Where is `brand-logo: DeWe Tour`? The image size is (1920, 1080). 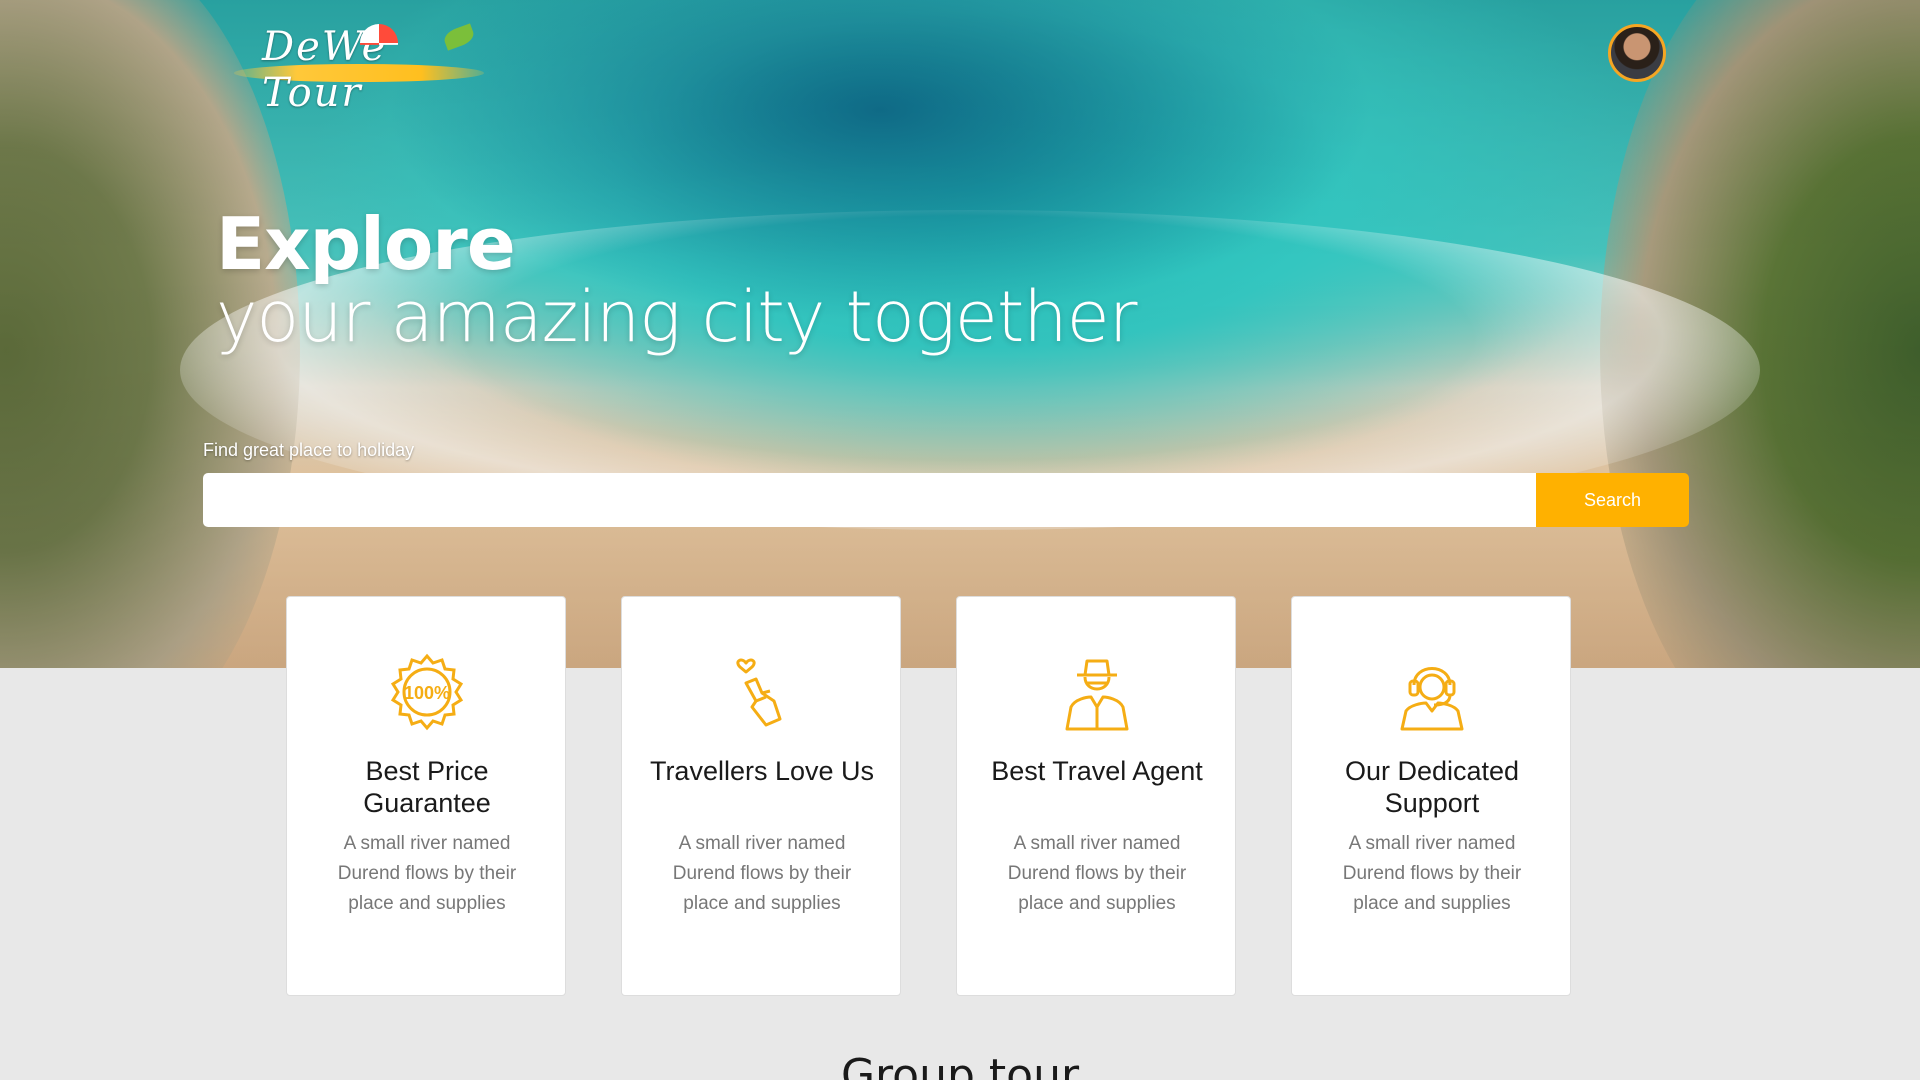 brand-logo: DeWe Tour is located at coordinates (360, 67).